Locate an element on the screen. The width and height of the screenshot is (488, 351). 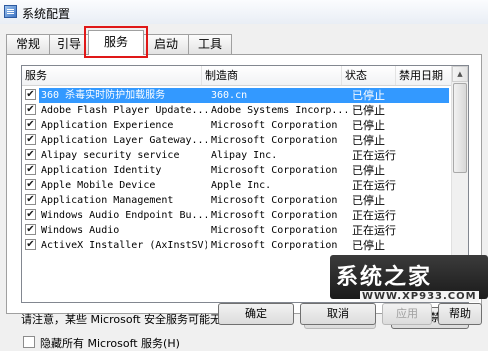
service-row: ✔ Alipay security service Alipay Inc. 正在运行 is located at coordinates (245, 155).